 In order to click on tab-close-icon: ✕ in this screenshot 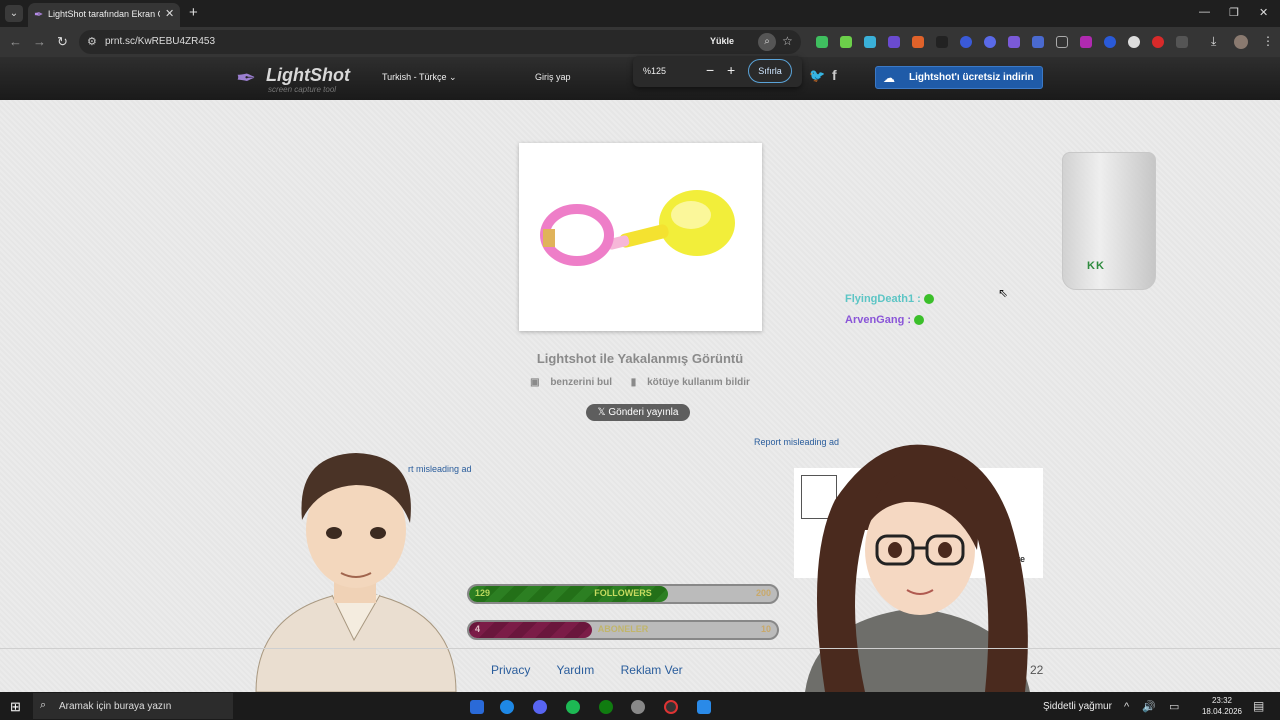, I will do `click(169, 13)`.